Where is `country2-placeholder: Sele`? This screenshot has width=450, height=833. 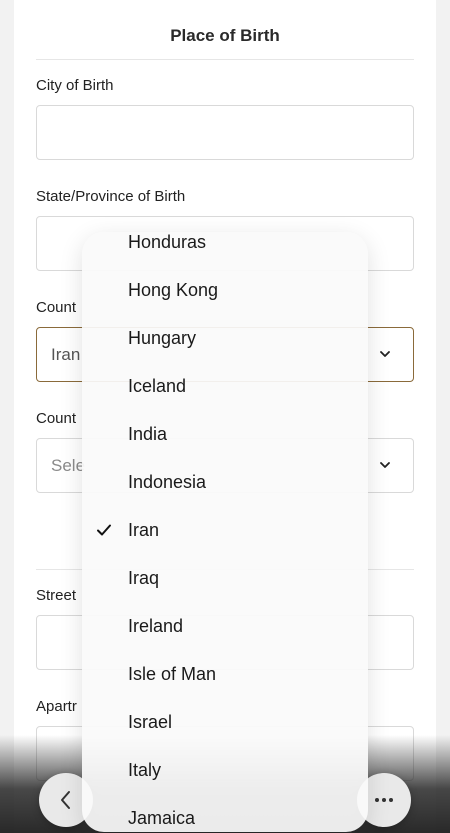 country2-placeholder: Sele is located at coordinates (68, 465).